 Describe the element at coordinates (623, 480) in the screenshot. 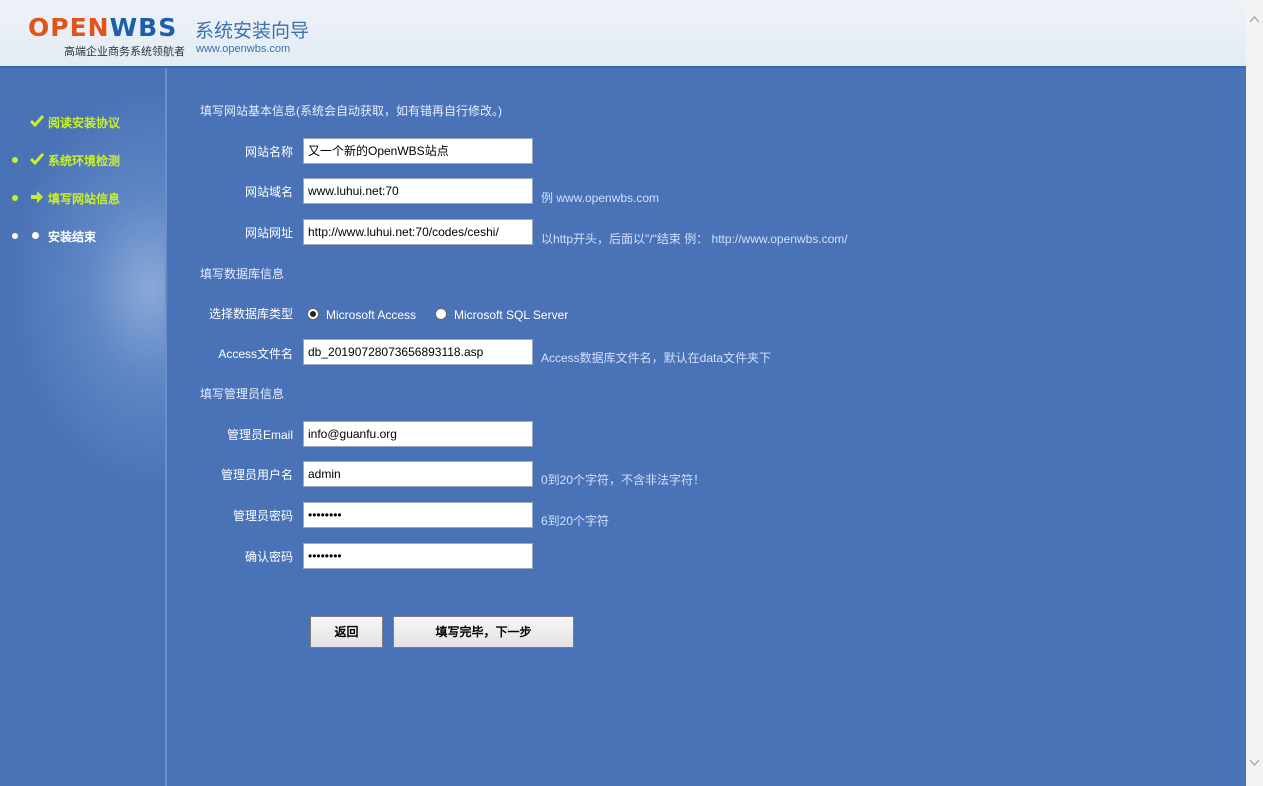

I see `admin-username-hint: 0到20个字符，不含非法字符！` at that location.